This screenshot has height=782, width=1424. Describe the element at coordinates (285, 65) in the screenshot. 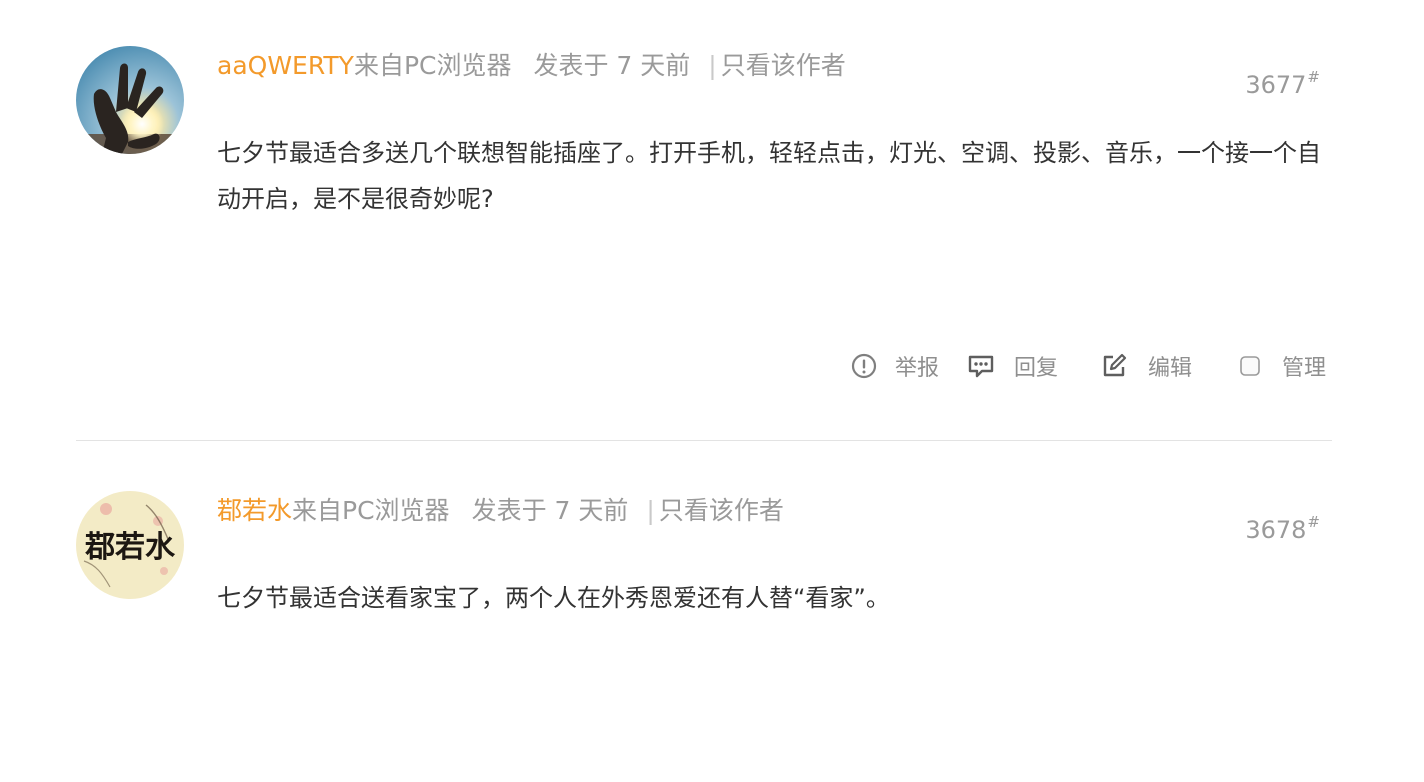

I see `author-name-link: aaQWERTY` at that location.